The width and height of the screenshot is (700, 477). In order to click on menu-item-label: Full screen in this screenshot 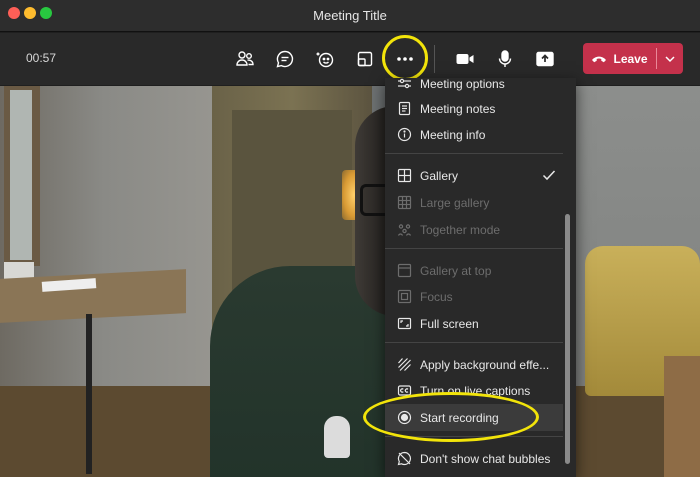, I will do `click(449, 324)`.